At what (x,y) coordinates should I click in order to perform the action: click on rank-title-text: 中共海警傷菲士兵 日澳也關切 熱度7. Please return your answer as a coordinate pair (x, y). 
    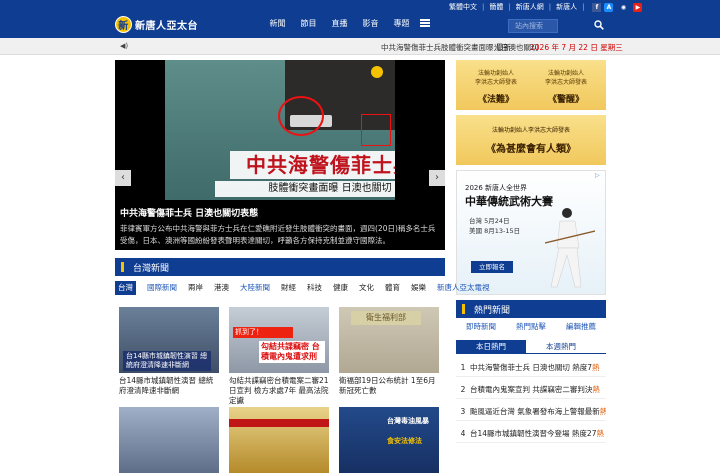
    Looking at the image, I should click on (531, 367).